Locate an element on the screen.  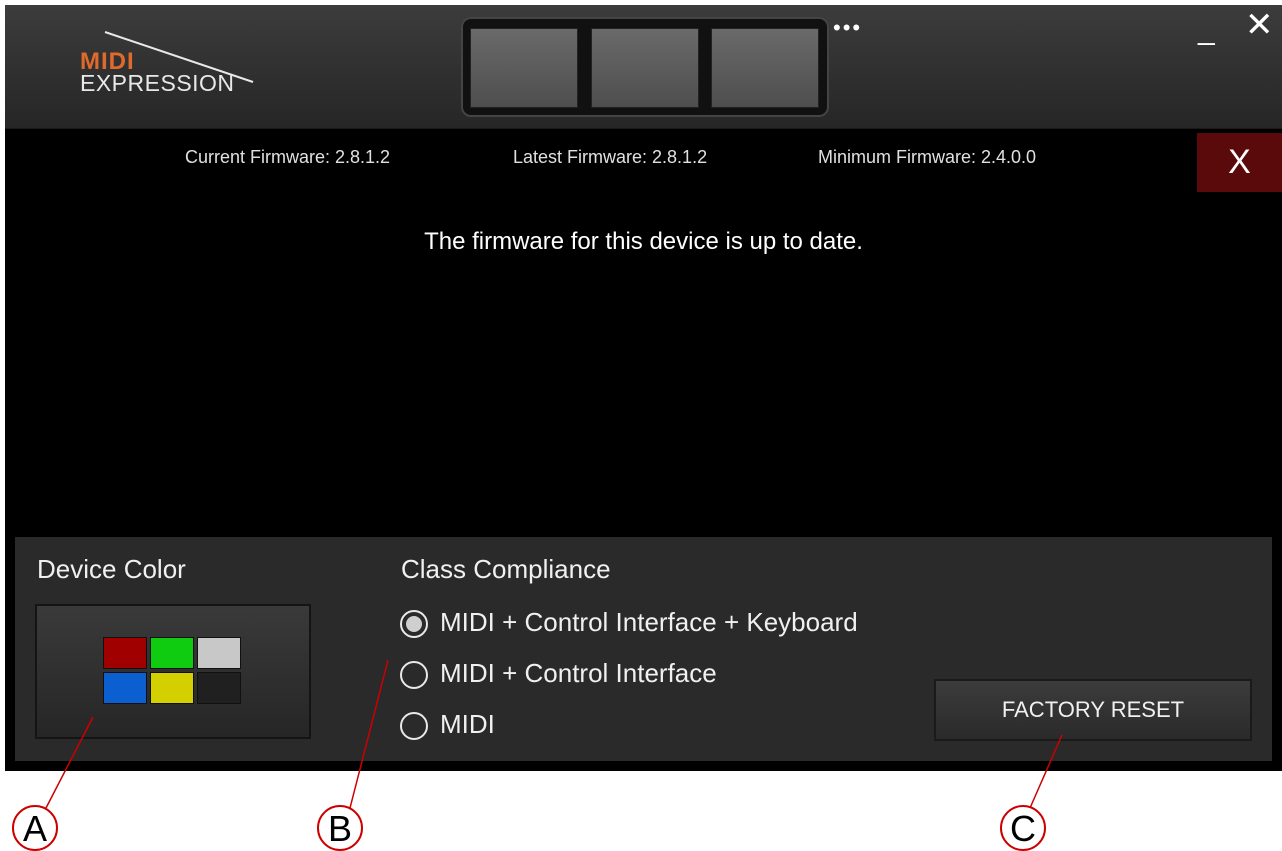
callout-c: C is located at coordinates (1023, 828).